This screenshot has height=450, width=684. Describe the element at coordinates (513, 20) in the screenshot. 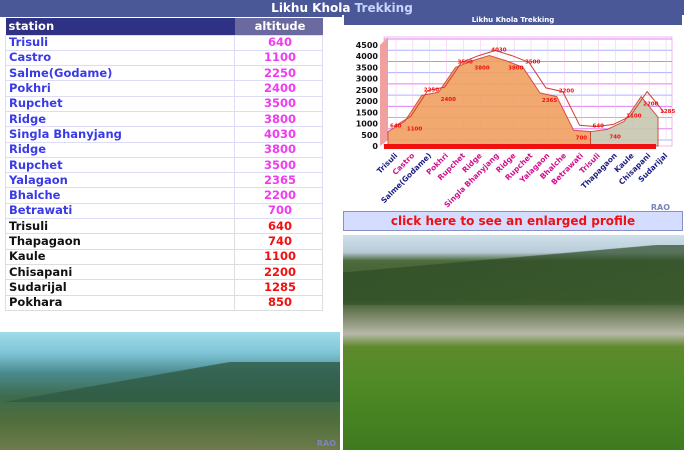

I see `chart-title: Likhu Khola Trekking` at that location.